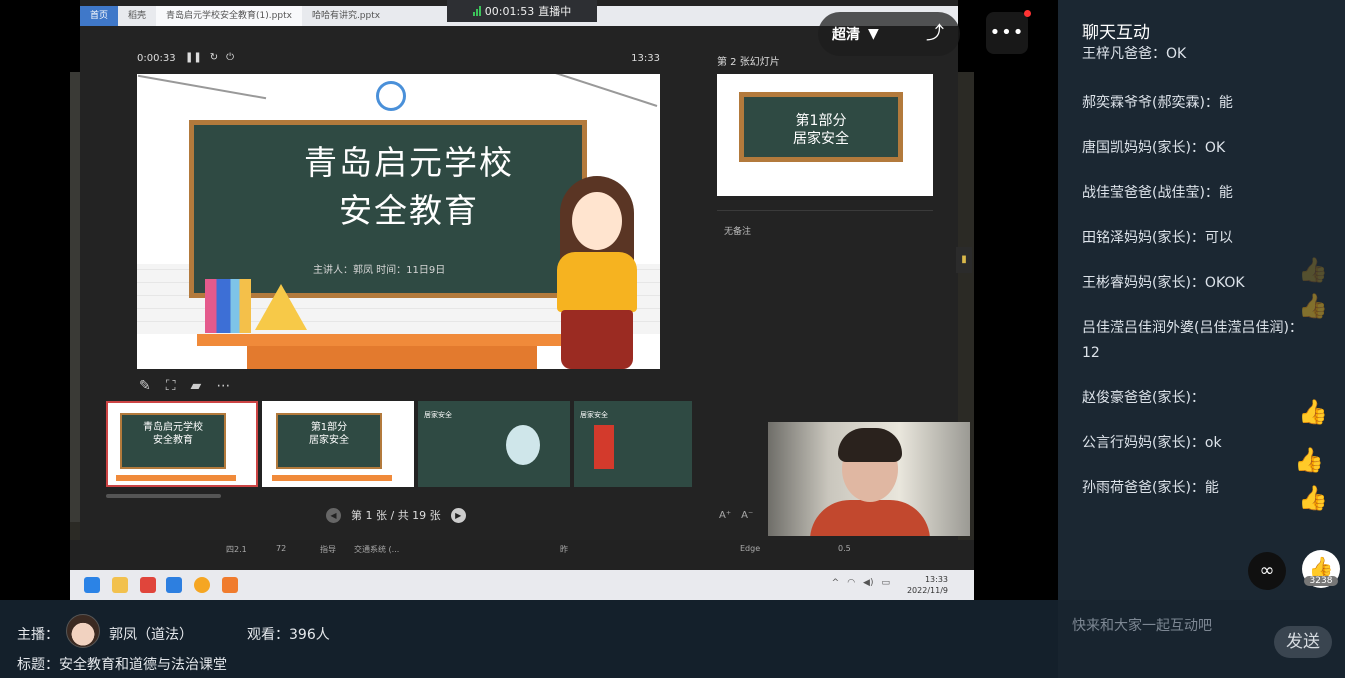 Image resolution: width=1345 pixels, height=678 pixels. I want to click on chat-message: 赵俊豪爸爸(家长)：, so click(1143, 398).